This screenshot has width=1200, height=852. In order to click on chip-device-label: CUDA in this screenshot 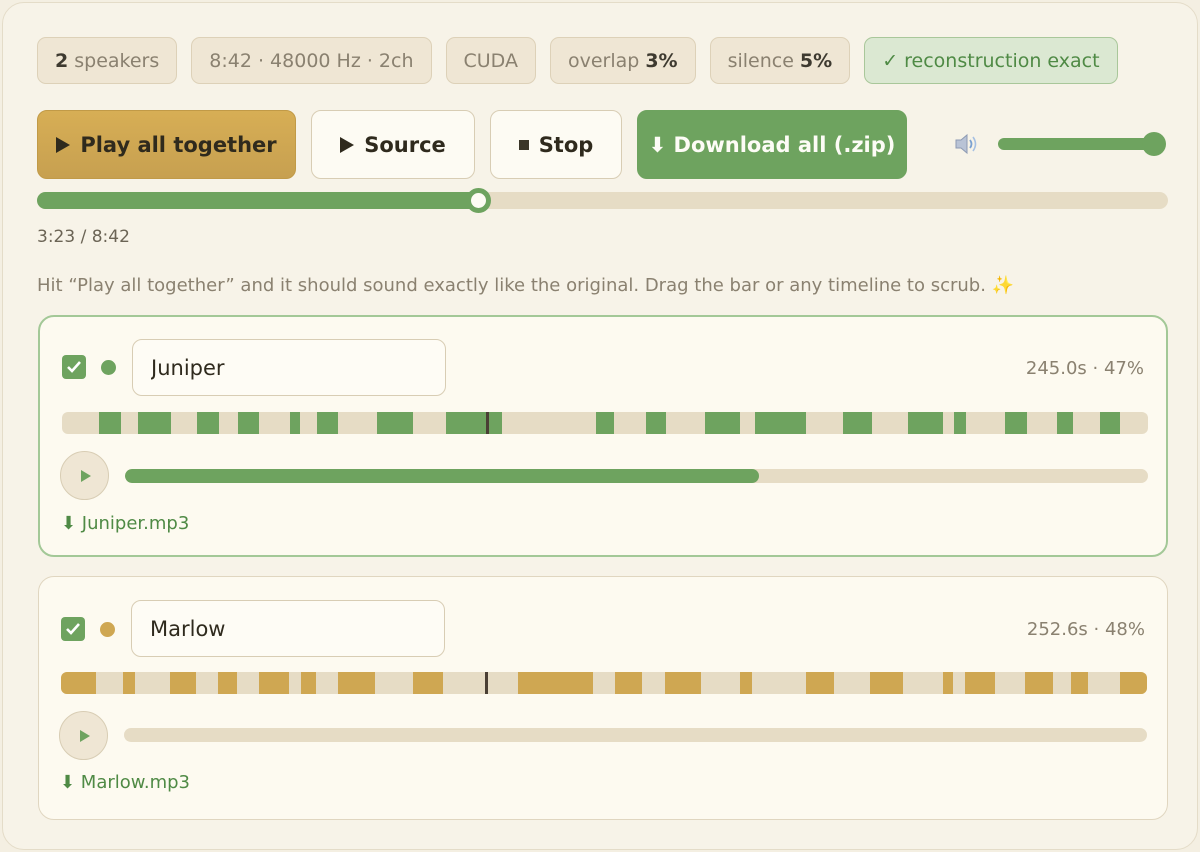, I will do `click(490, 60)`.